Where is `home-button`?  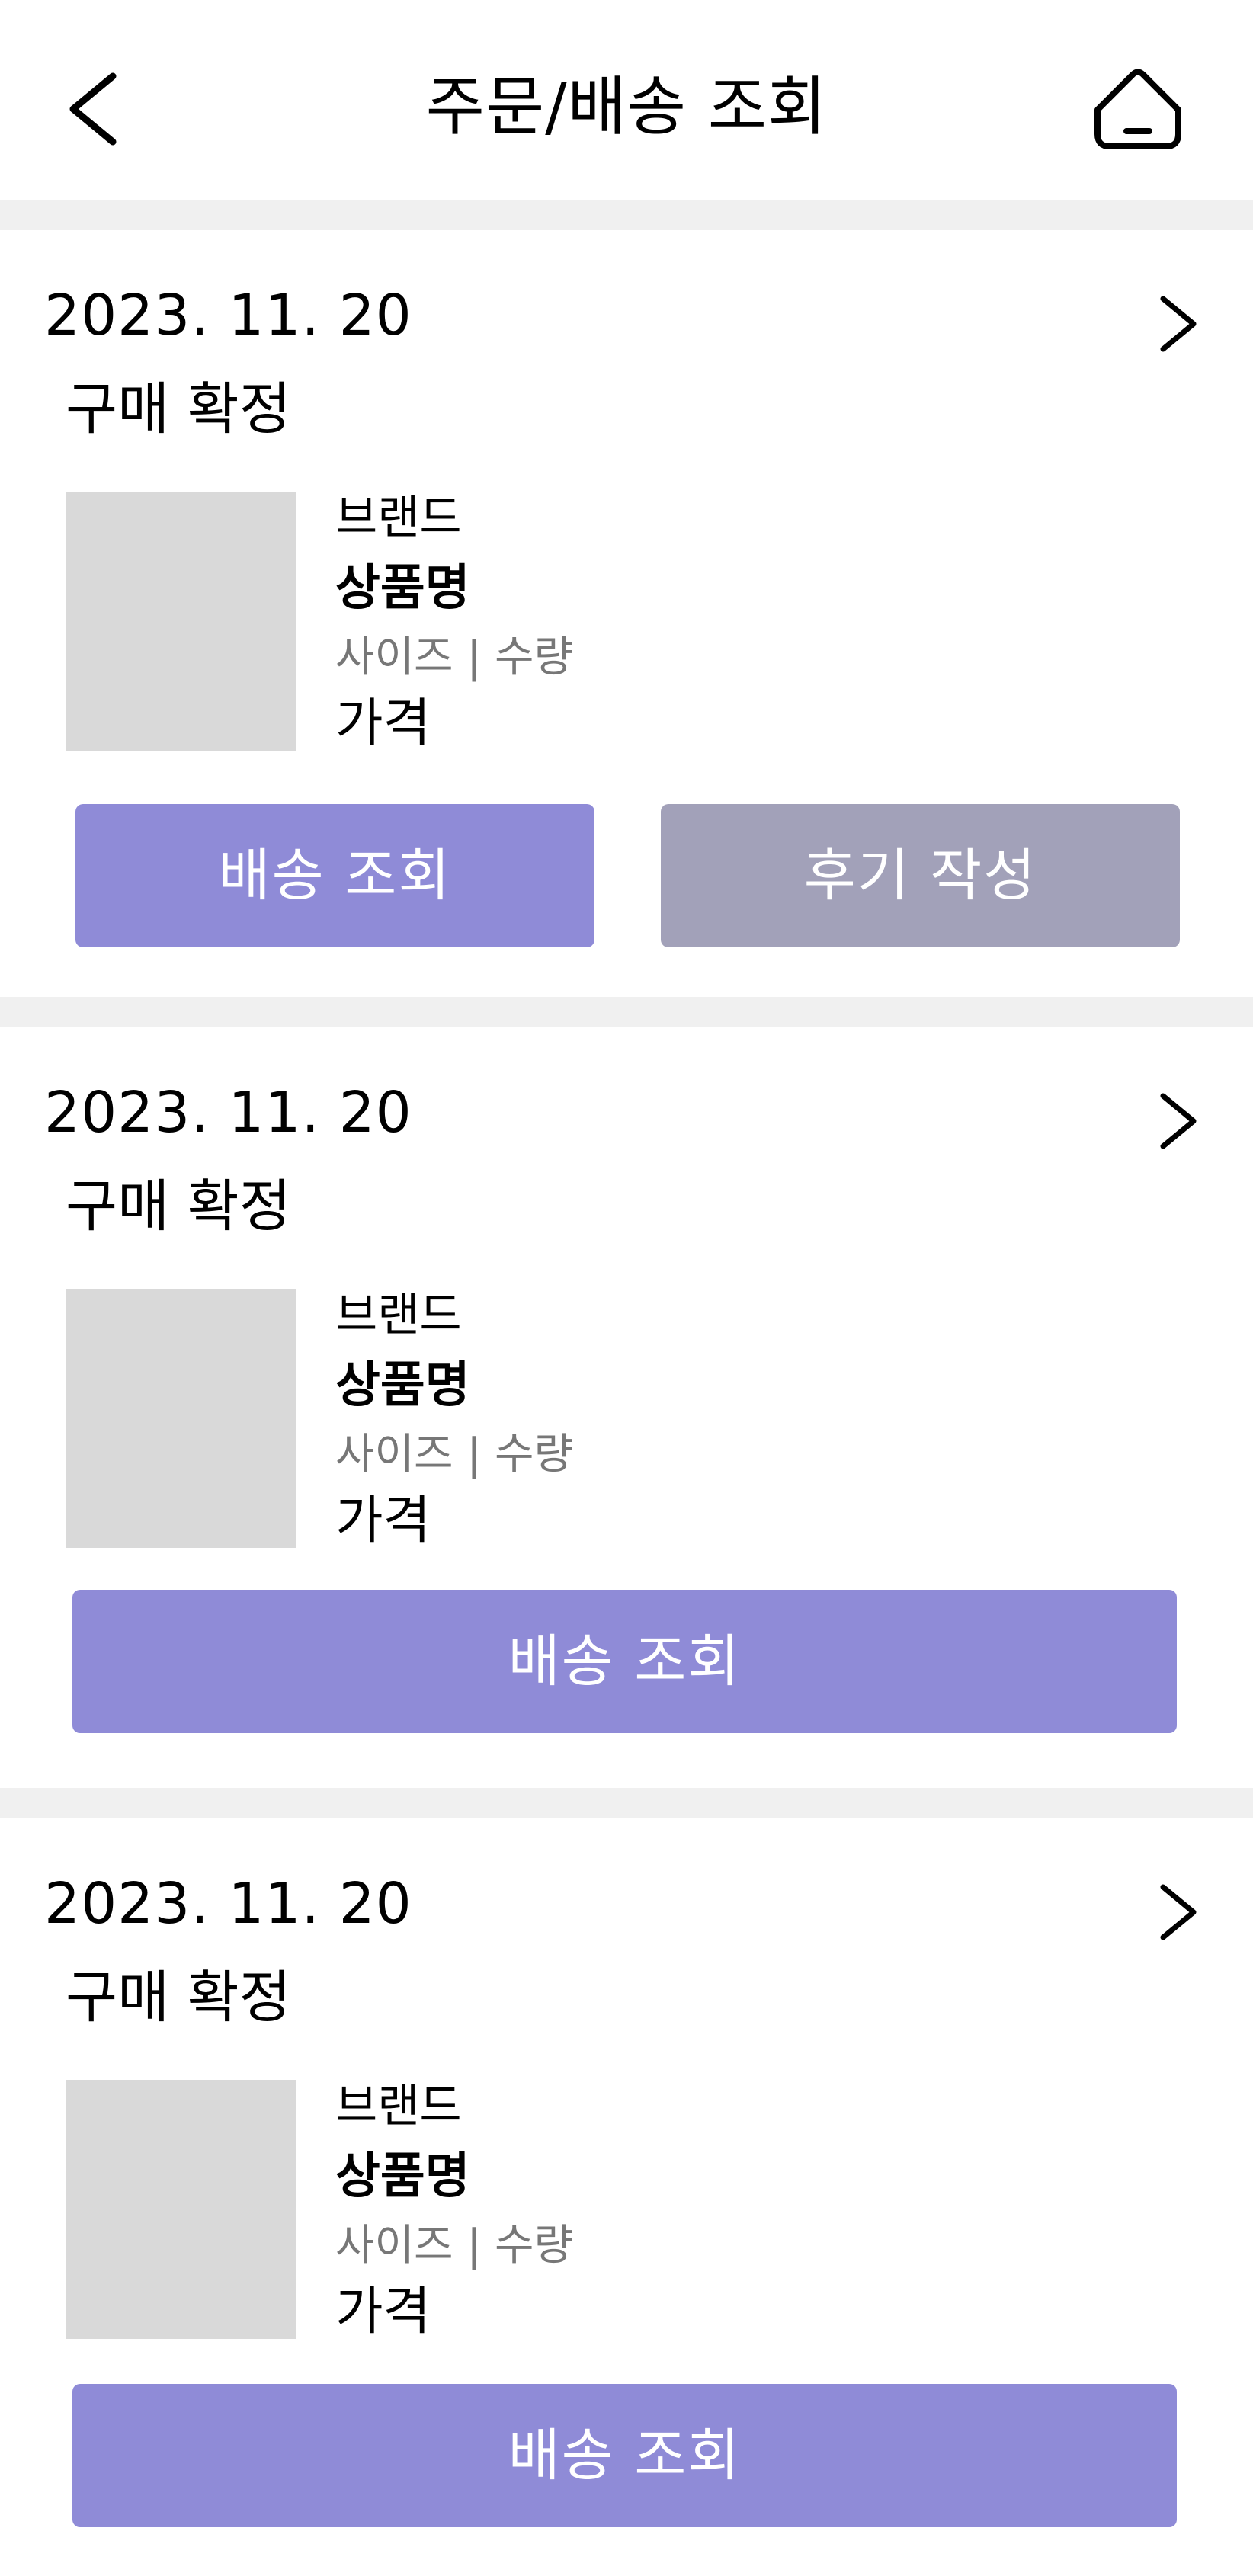 home-button is located at coordinates (1138, 109).